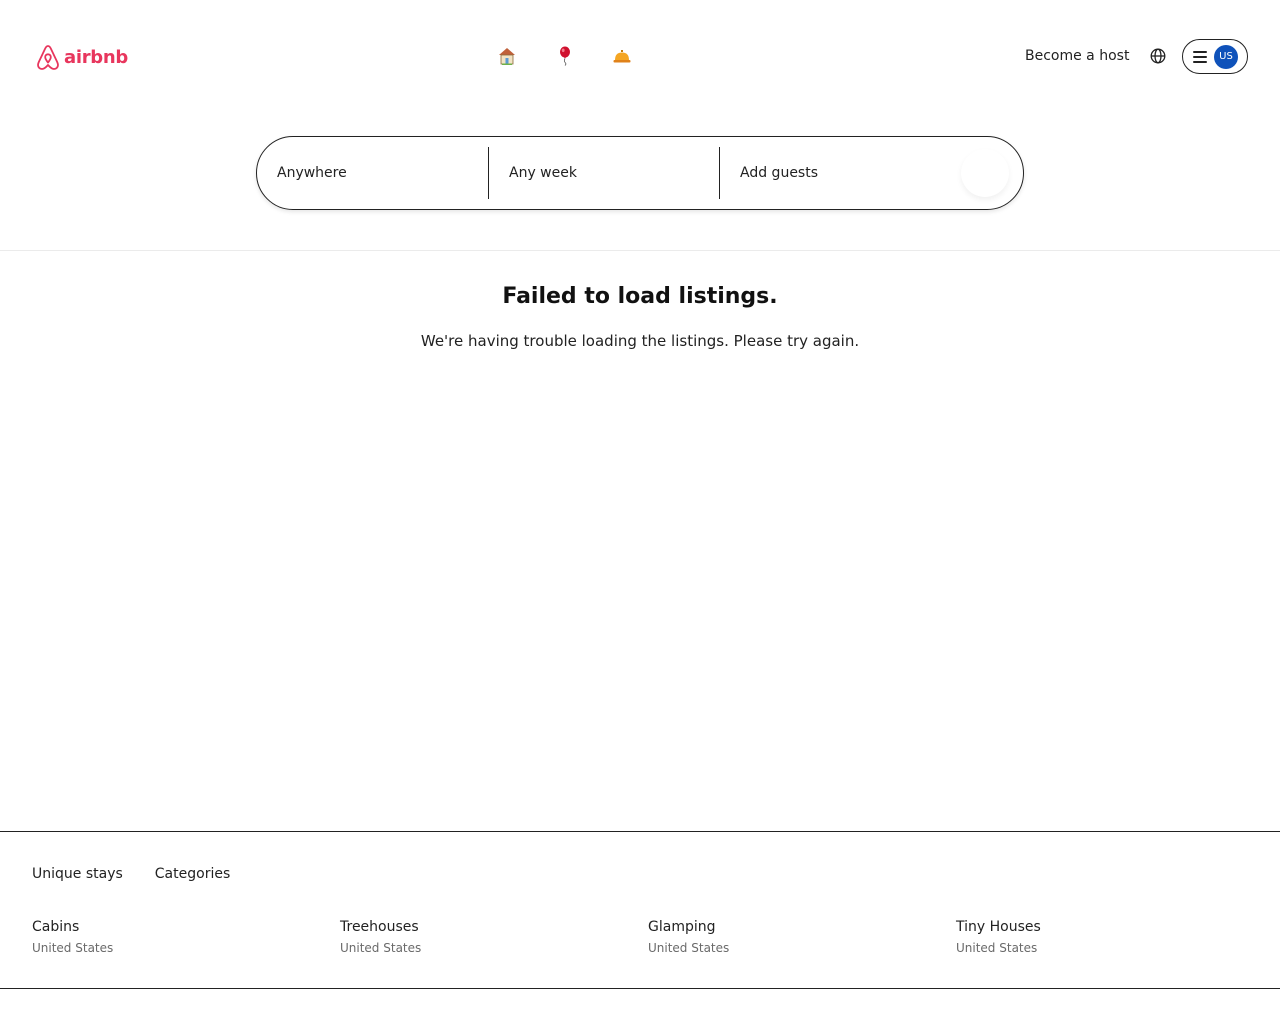  Describe the element at coordinates (96, 57) in the screenshot. I see `airbnb-wordmark: airbnb` at that location.